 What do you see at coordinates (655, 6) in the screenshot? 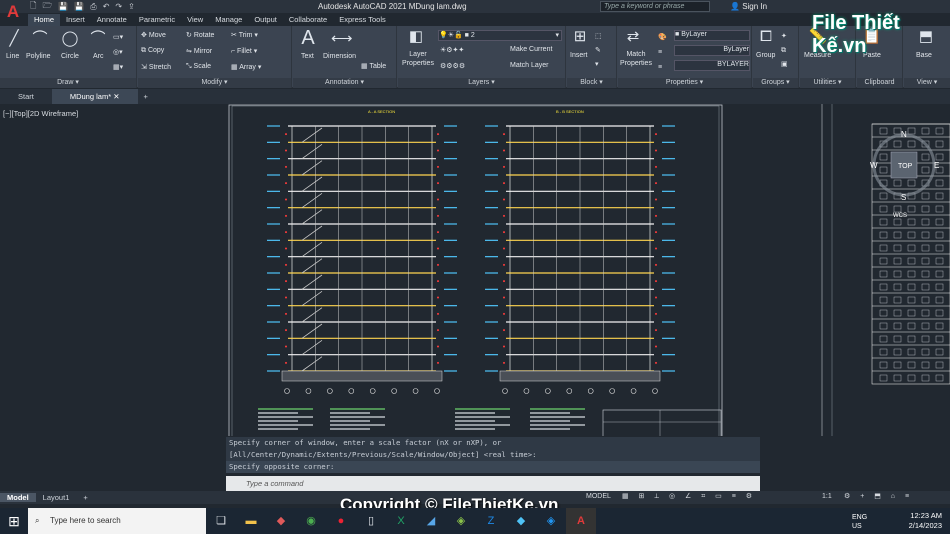
I see `search-input: Type a keyword or phrase` at bounding box center [655, 6].